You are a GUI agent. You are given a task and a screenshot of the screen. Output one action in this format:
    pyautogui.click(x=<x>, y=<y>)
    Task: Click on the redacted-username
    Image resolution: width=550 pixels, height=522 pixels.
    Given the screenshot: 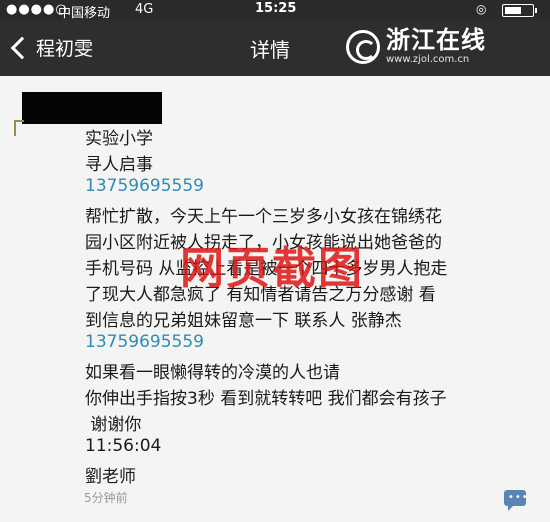 What is the action you would take?
    pyautogui.click(x=92, y=108)
    